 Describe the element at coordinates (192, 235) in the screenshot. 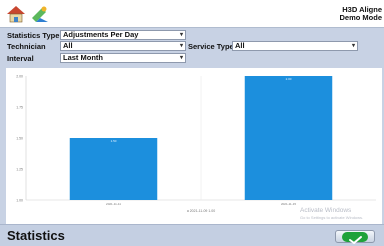

I see `status-bar: Statistics` at that location.